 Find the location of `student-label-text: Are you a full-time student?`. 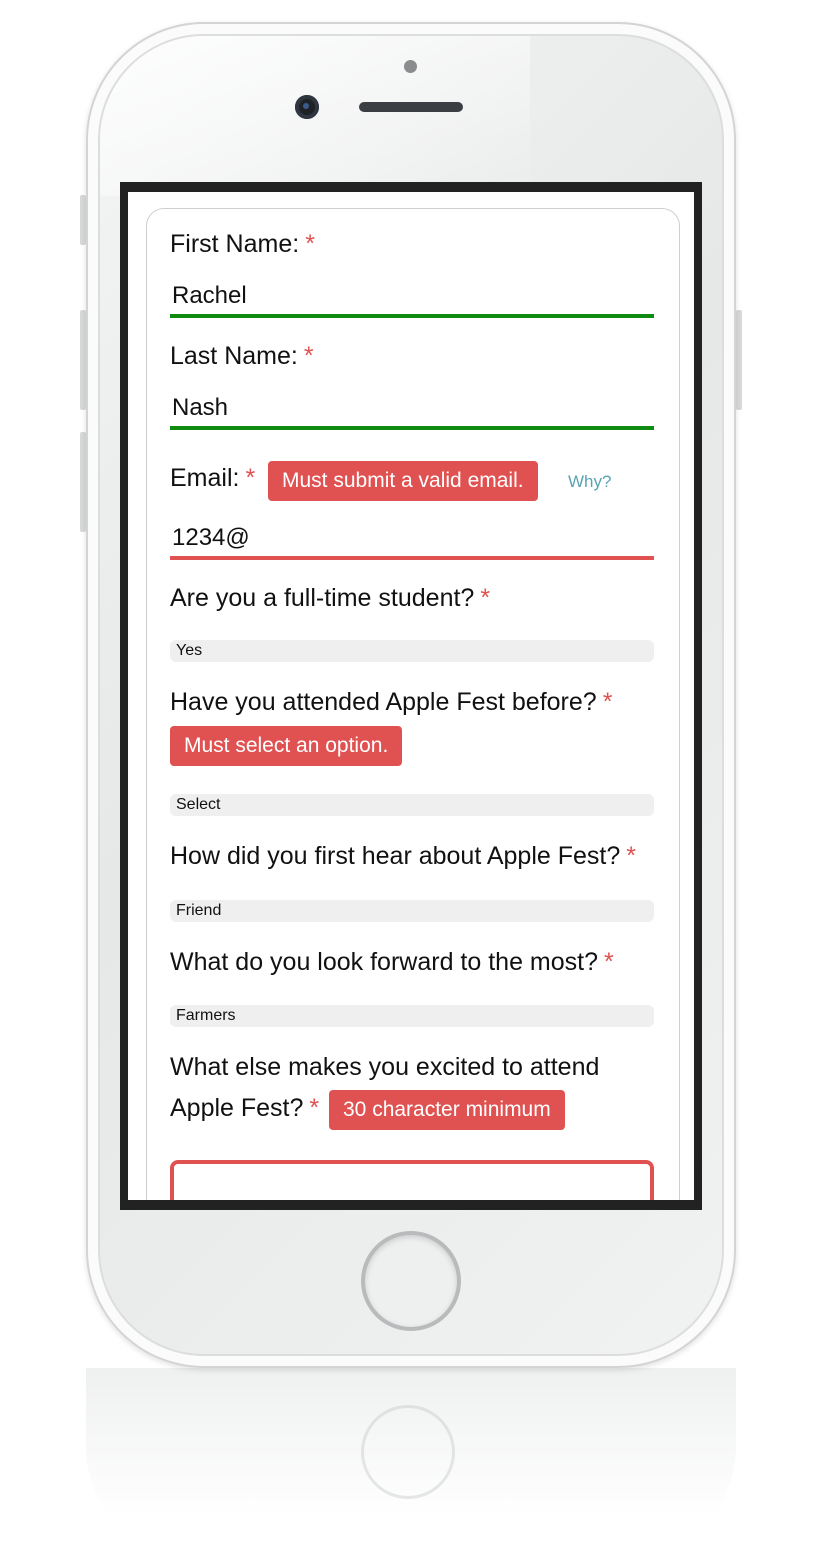

student-label-text: Are you a full-time student? is located at coordinates (322, 598).